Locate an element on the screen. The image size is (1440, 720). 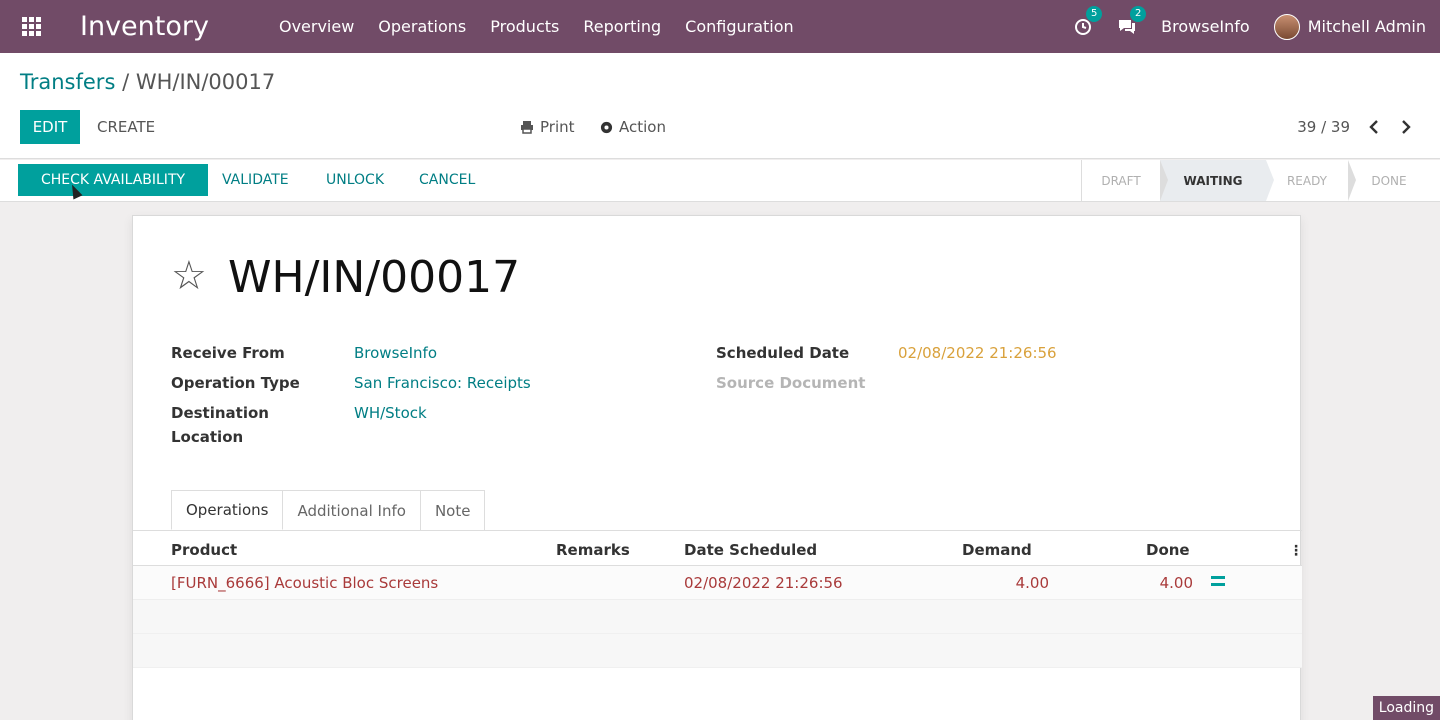
column-options-icon: ⋮ is located at coordinates (1296, 551).